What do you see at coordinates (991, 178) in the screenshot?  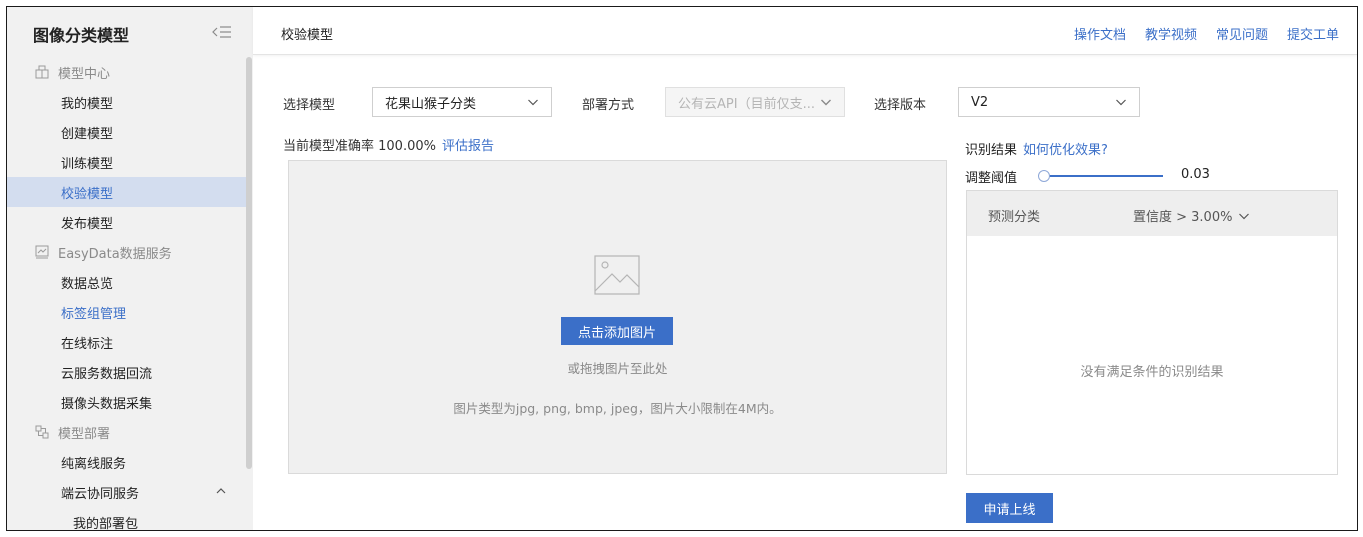 I see `threshold-label: 调整阈值` at bounding box center [991, 178].